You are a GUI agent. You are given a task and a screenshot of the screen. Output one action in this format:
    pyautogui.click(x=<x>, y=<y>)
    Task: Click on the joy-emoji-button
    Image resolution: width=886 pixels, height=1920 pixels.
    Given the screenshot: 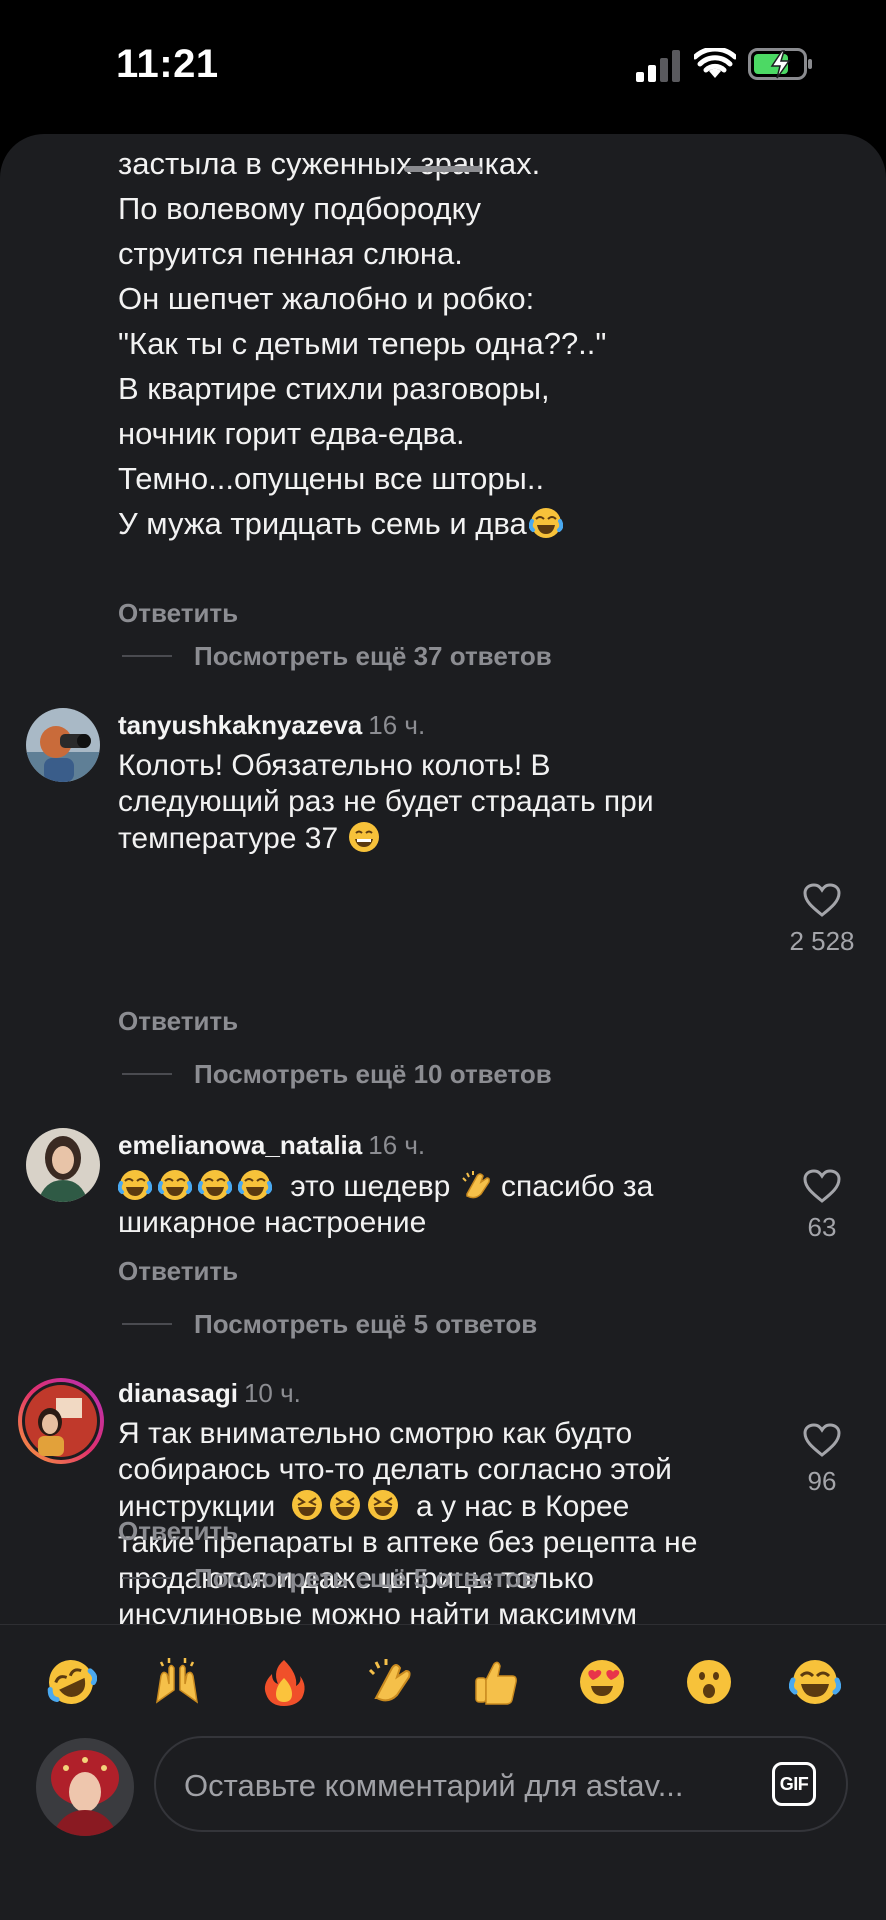 What is the action you would take?
    pyautogui.click(x=815, y=1682)
    